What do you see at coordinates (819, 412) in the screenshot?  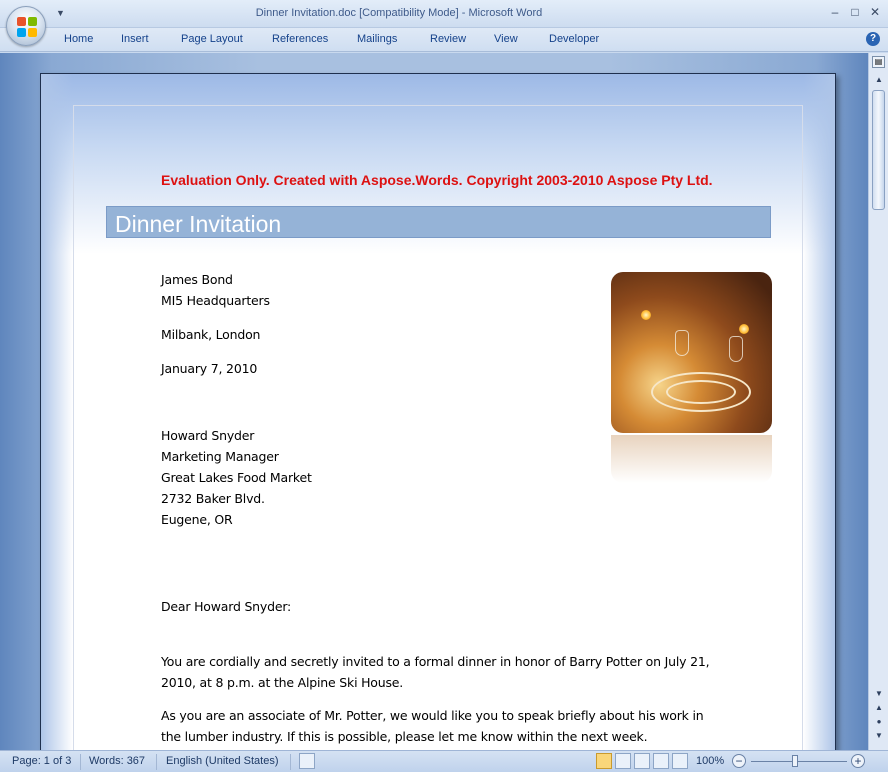 I see `page-right-shade` at bounding box center [819, 412].